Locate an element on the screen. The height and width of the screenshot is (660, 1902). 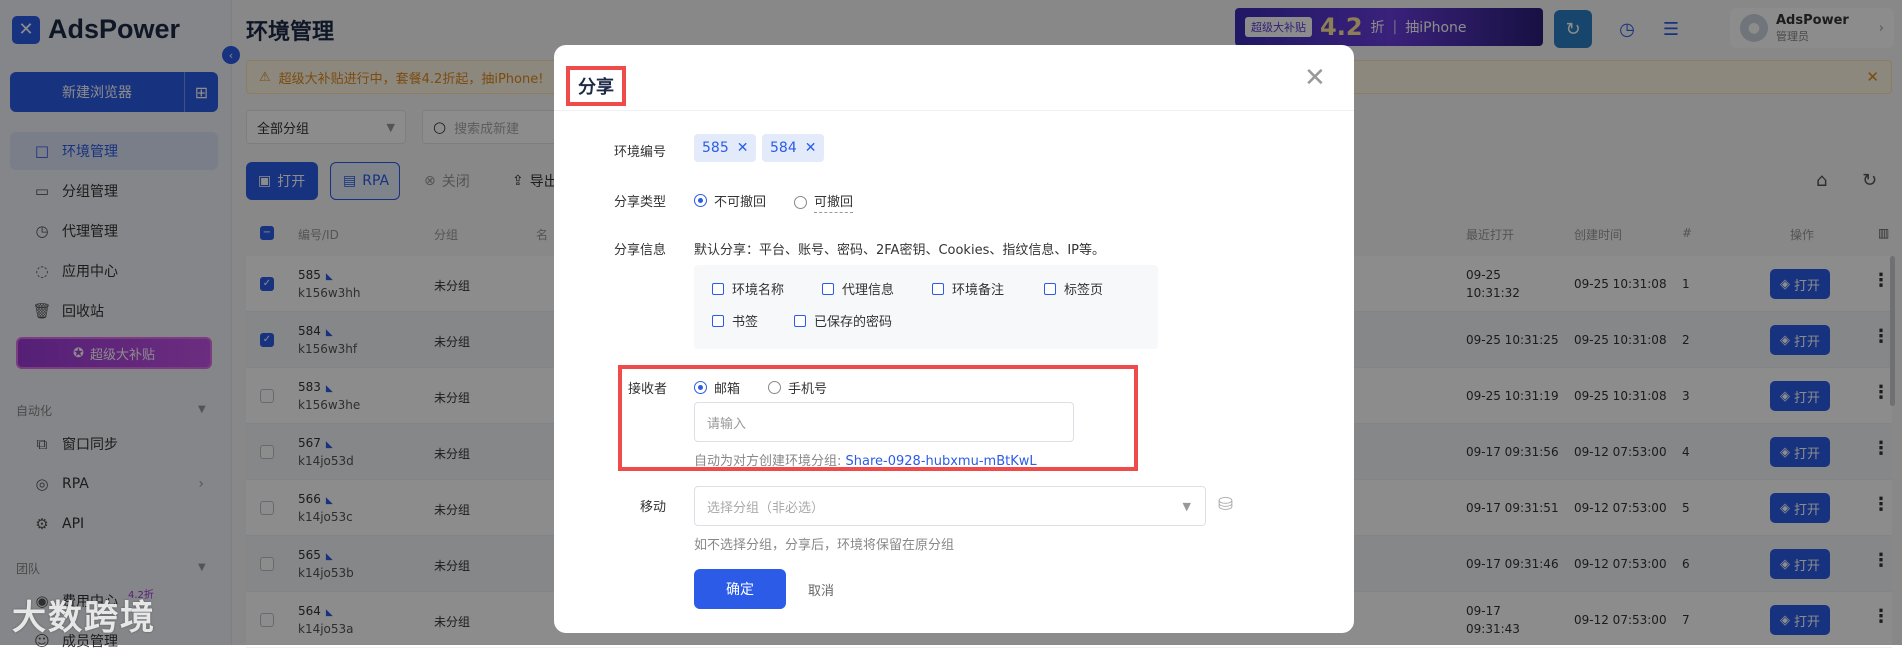
radio-label: 不可撤回 is located at coordinates (740, 202).